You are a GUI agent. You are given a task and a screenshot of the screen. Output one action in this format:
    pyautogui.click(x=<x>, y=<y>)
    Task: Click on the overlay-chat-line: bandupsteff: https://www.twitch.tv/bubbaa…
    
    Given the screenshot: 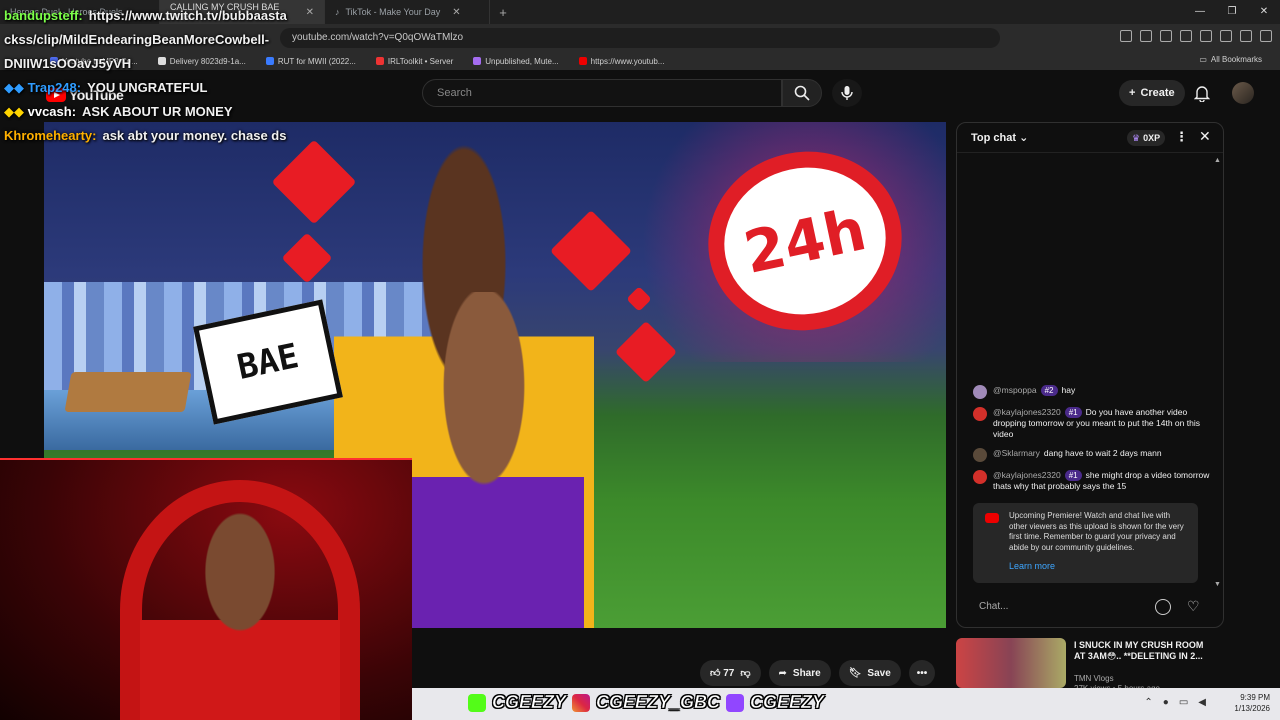 What is the action you would take?
    pyautogui.click(x=145, y=15)
    